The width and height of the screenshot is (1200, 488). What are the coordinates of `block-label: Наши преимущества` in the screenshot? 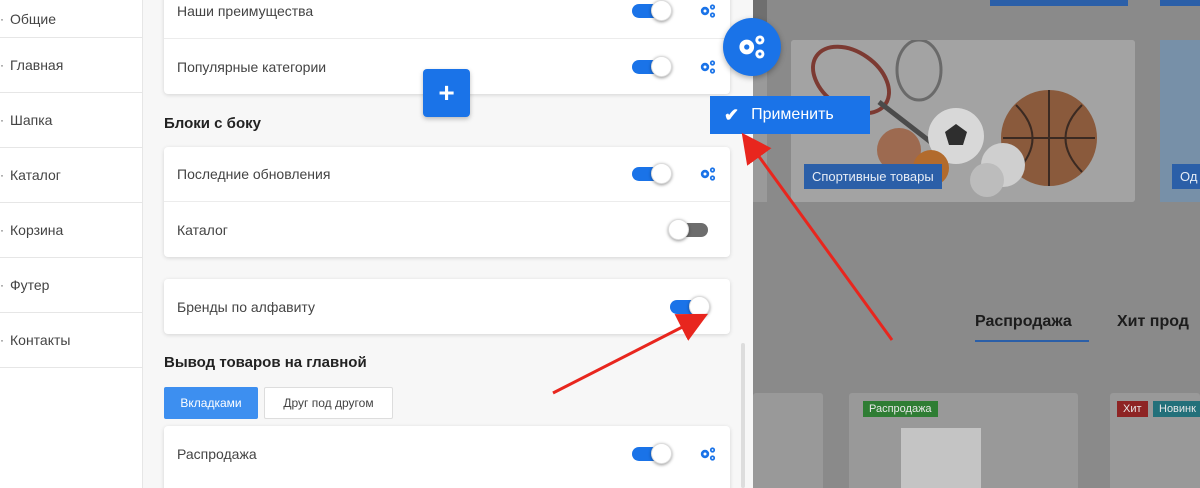 It's located at (245, 11).